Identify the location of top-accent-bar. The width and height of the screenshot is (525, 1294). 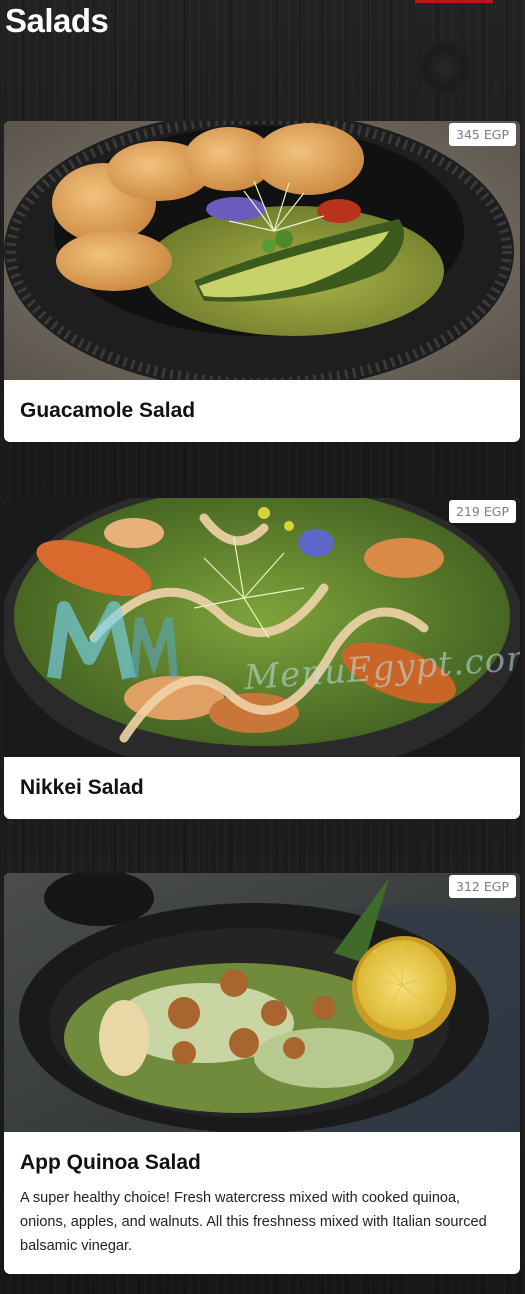
(454, 1).